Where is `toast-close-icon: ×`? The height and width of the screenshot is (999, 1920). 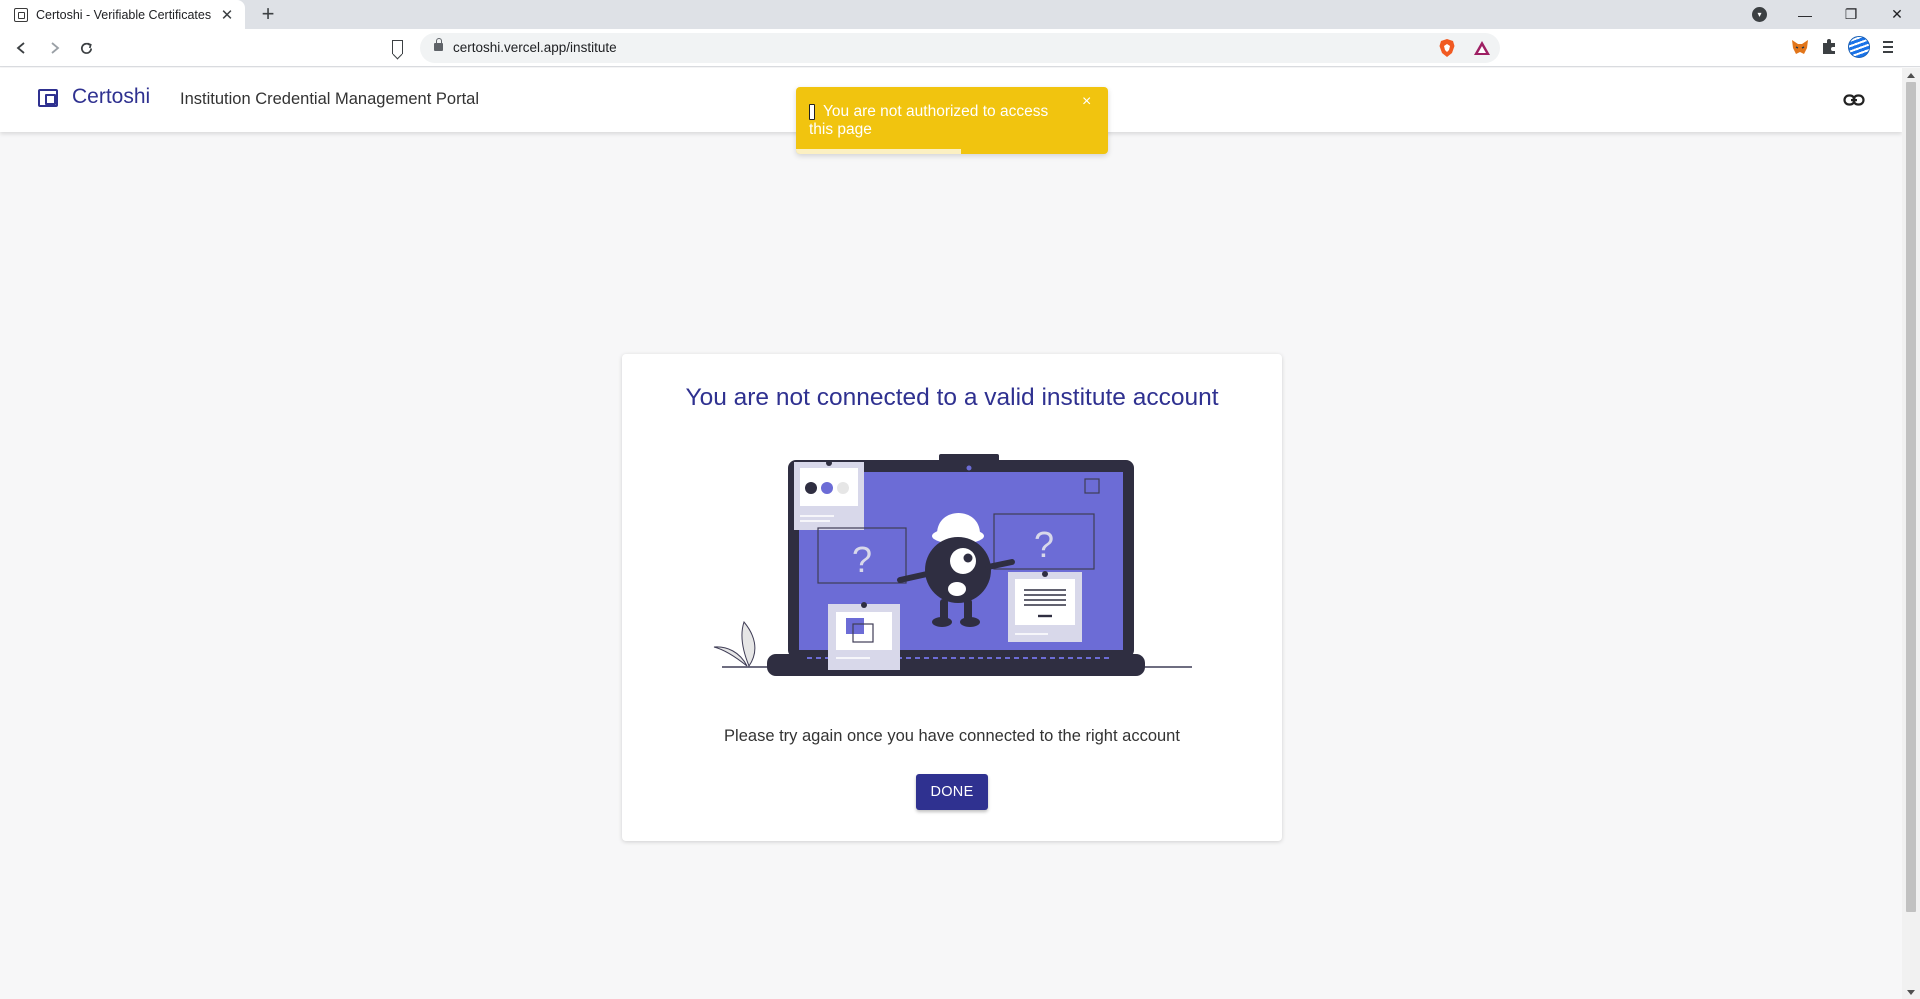 toast-close-icon: × is located at coordinates (1086, 102).